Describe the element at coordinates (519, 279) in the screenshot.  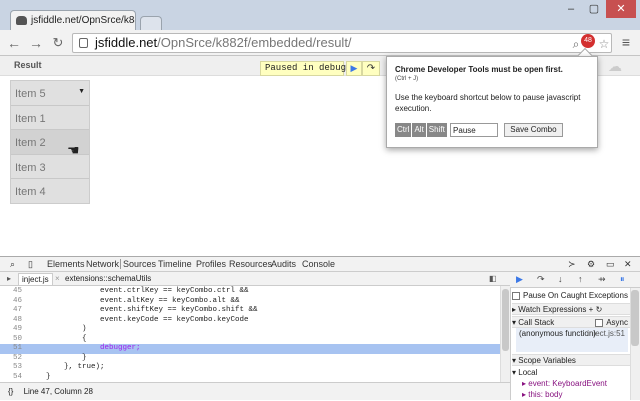
I see `resume-execution-icon: ▶` at that location.